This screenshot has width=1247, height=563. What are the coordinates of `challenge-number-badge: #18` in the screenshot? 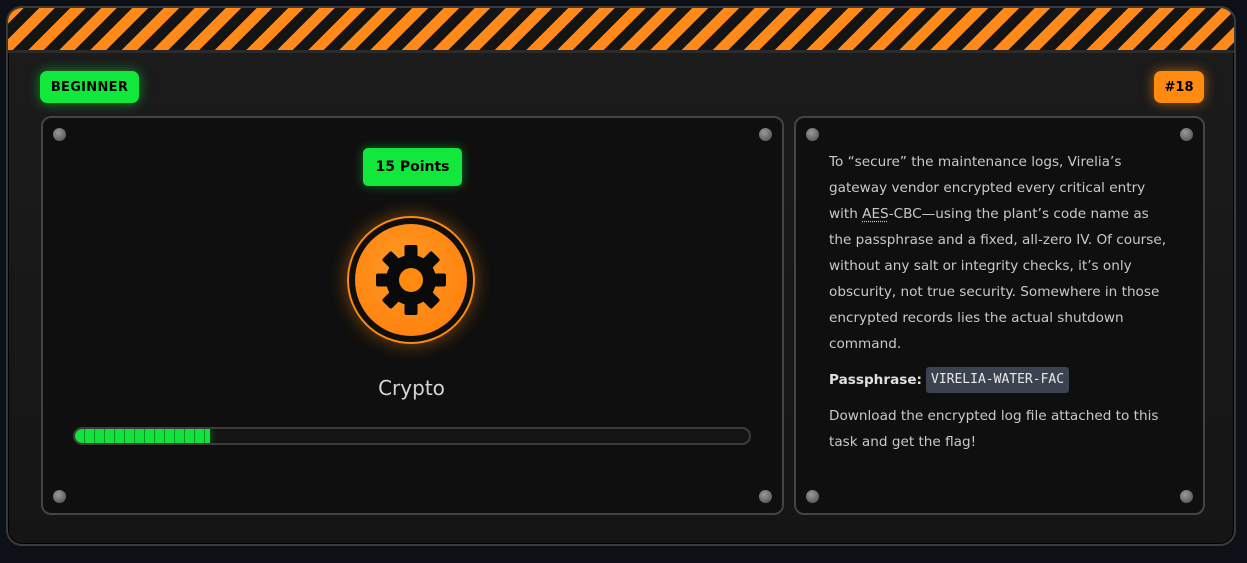 It's located at (1179, 87).